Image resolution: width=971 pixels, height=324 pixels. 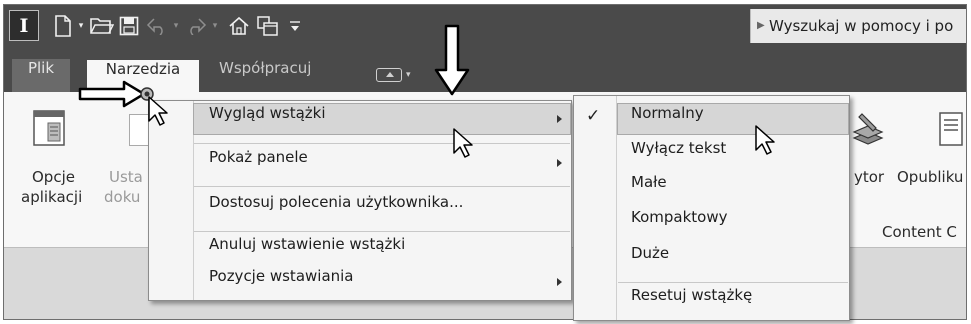 I want to click on home-icon, so click(x=239, y=26).